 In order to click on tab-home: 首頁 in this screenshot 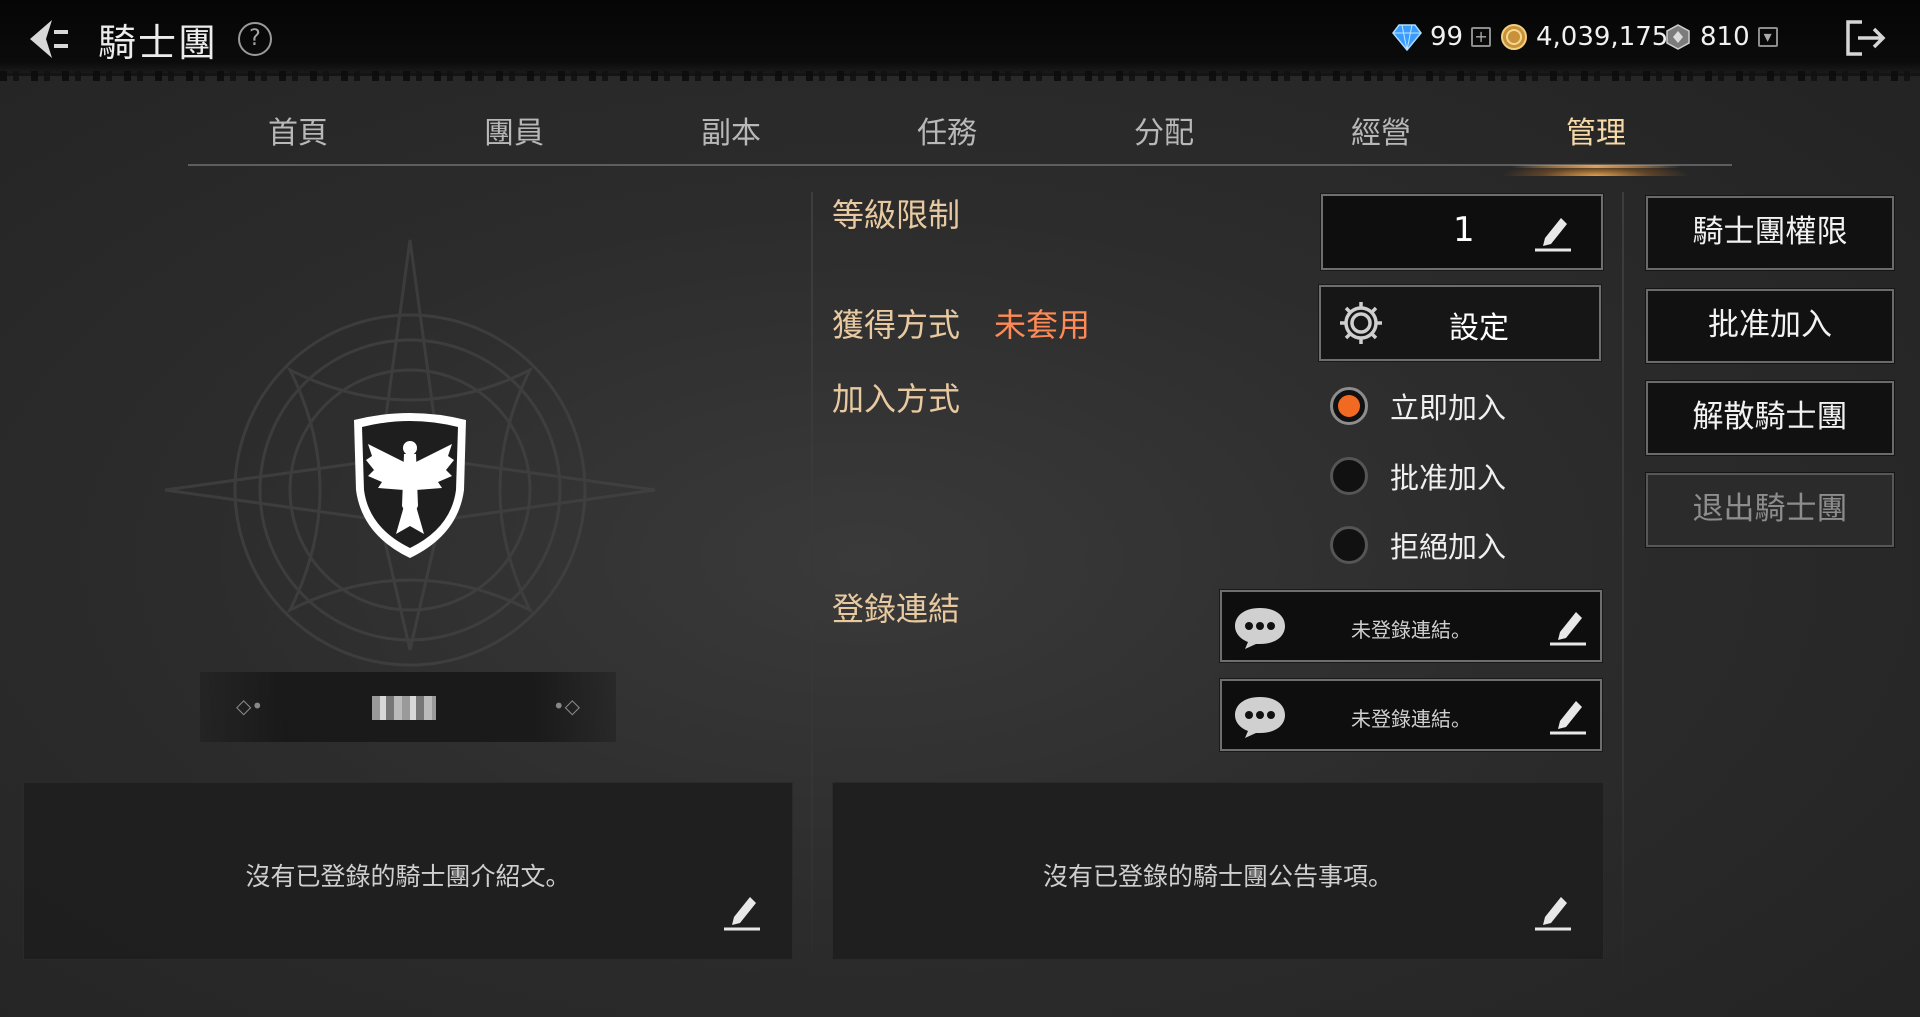, I will do `click(298, 130)`.